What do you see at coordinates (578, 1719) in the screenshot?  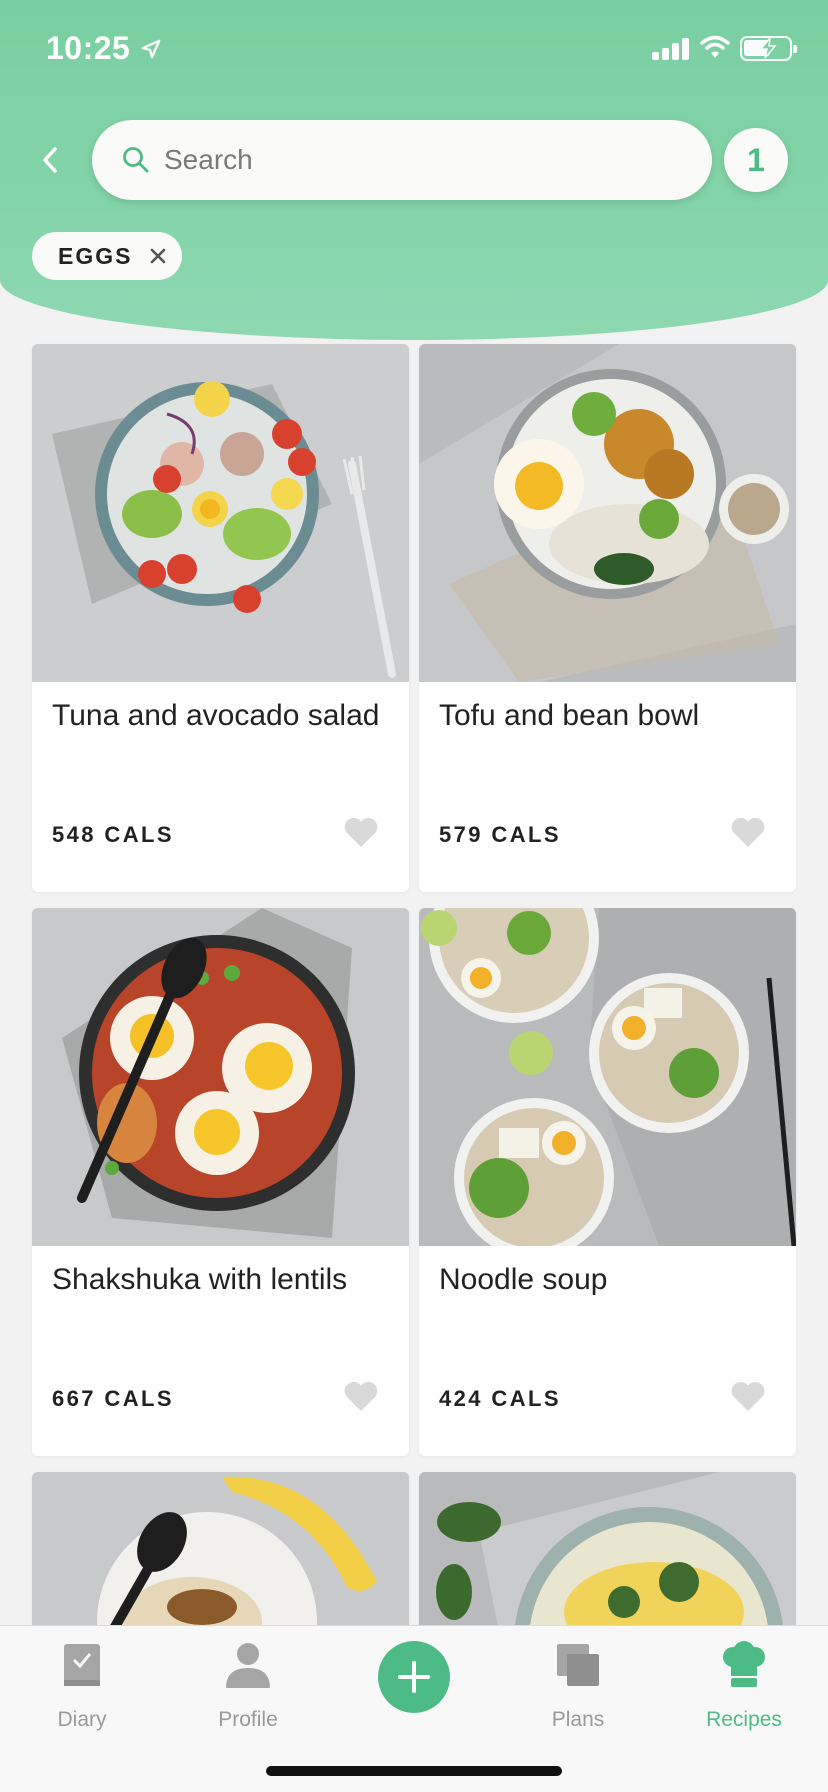 I see `tab-label: Plans` at bounding box center [578, 1719].